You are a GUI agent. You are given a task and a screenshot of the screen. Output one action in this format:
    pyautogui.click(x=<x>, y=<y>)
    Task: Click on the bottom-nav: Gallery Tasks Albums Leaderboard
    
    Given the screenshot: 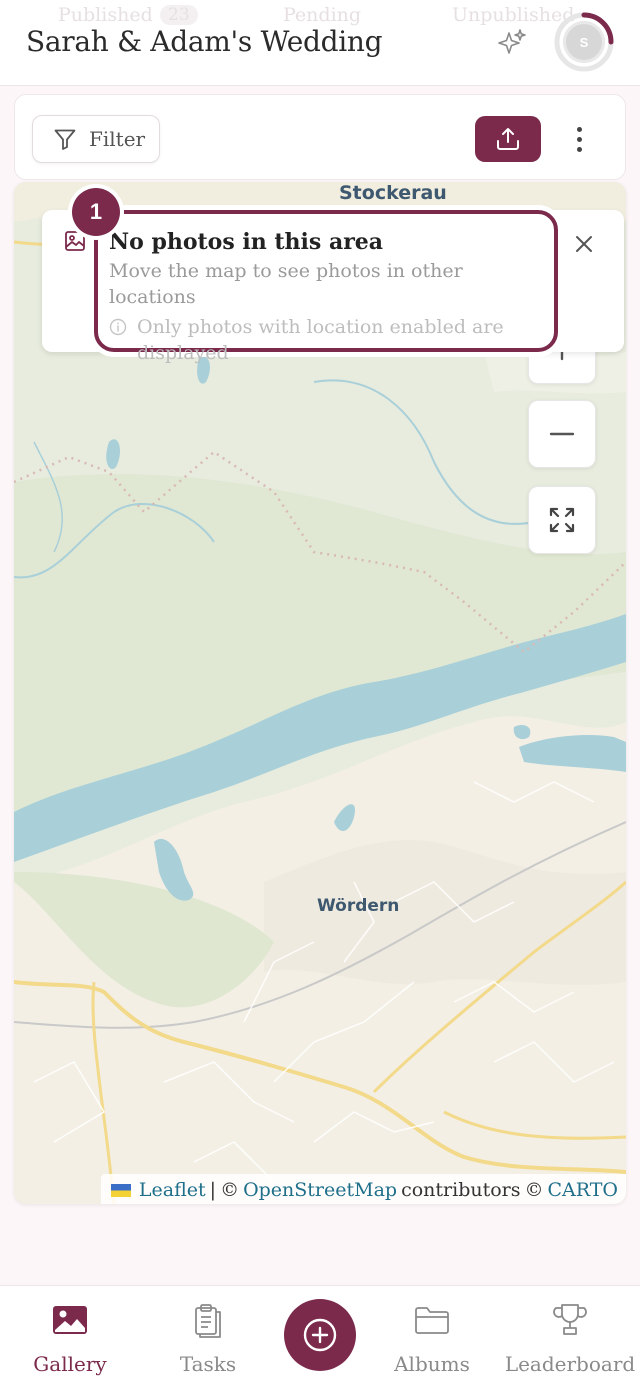 What is the action you would take?
    pyautogui.click(x=320, y=1335)
    